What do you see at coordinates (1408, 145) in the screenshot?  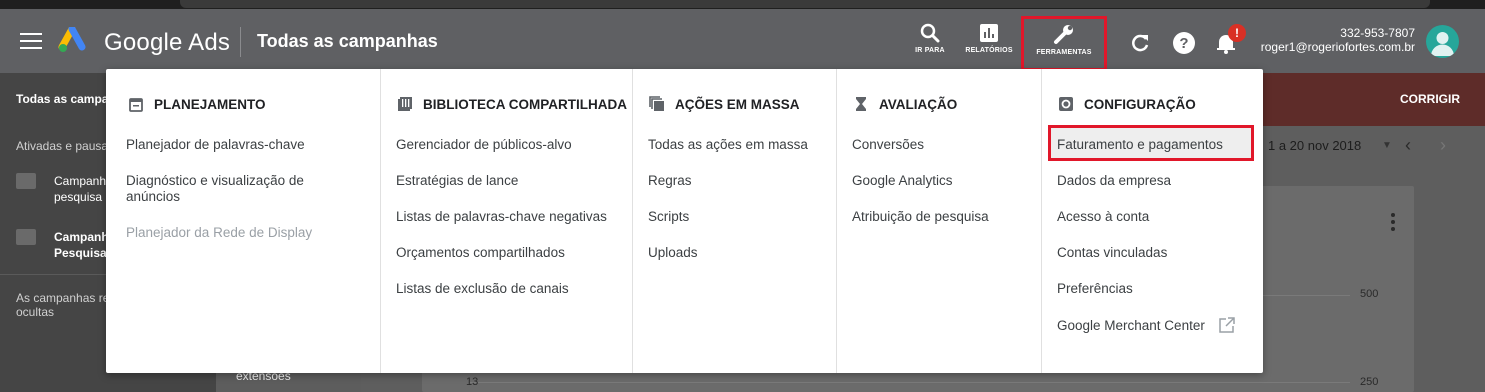 I see `previous-period-icon: ‹` at bounding box center [1408, 145].